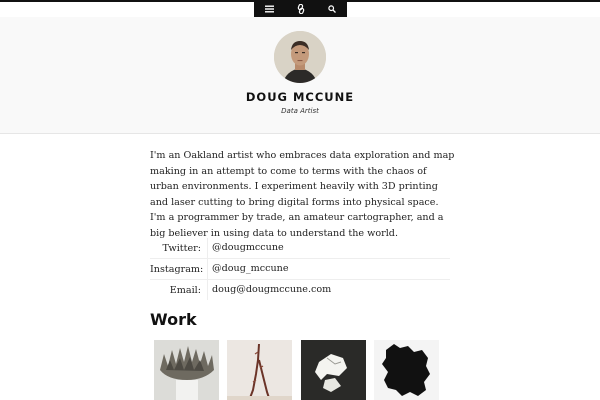 The image size is (600, 400). I want to click on profile-name: DOUG MCCUNE, so click(300, 97).